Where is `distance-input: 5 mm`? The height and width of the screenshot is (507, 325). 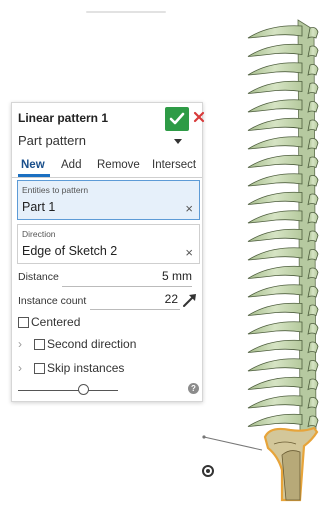 distance-input: 5 mm is located at coordinates (157, 276).